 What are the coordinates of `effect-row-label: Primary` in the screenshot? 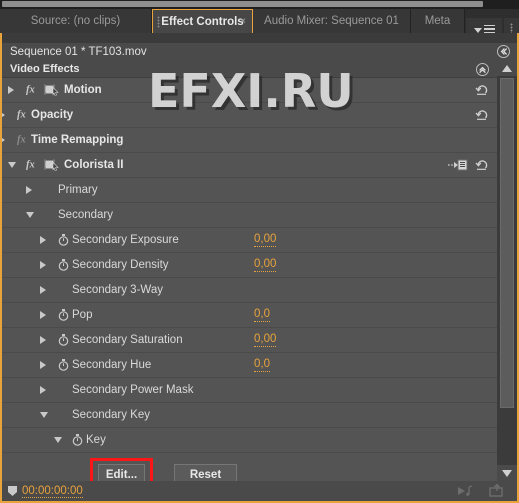 It's located at (78, 190).